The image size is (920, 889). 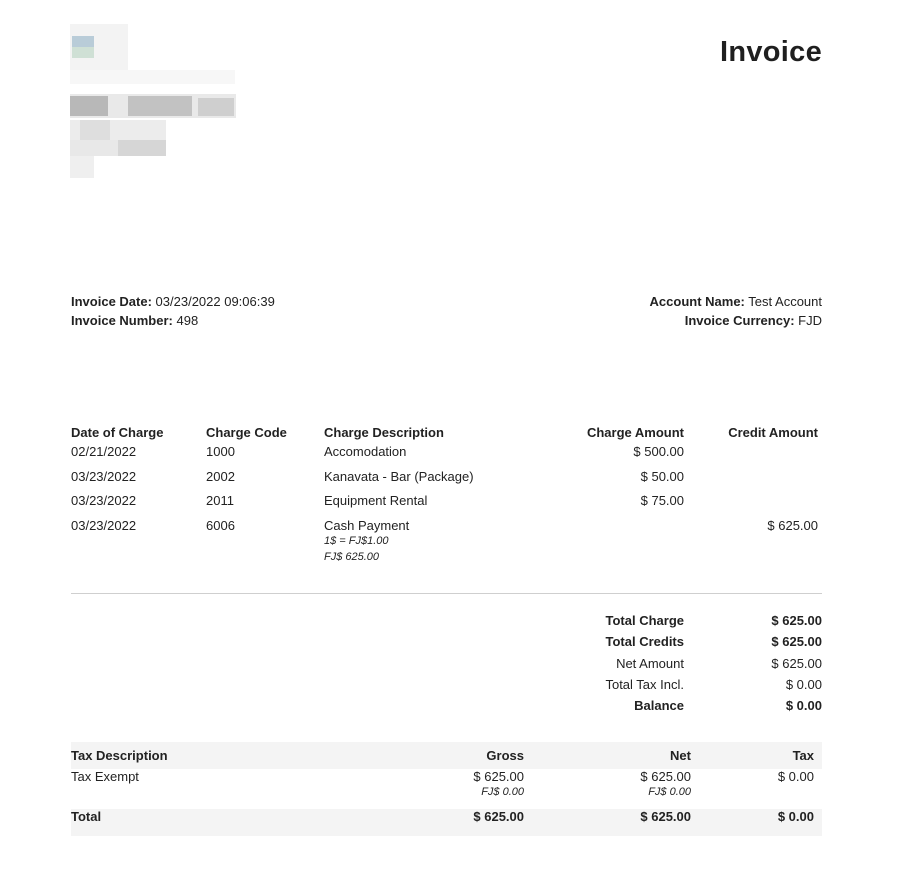 What do you see at coordinates (792, 525) in the screenshot?
I see `cell-credit: $ 625.00` at bounding box center [792, 525].